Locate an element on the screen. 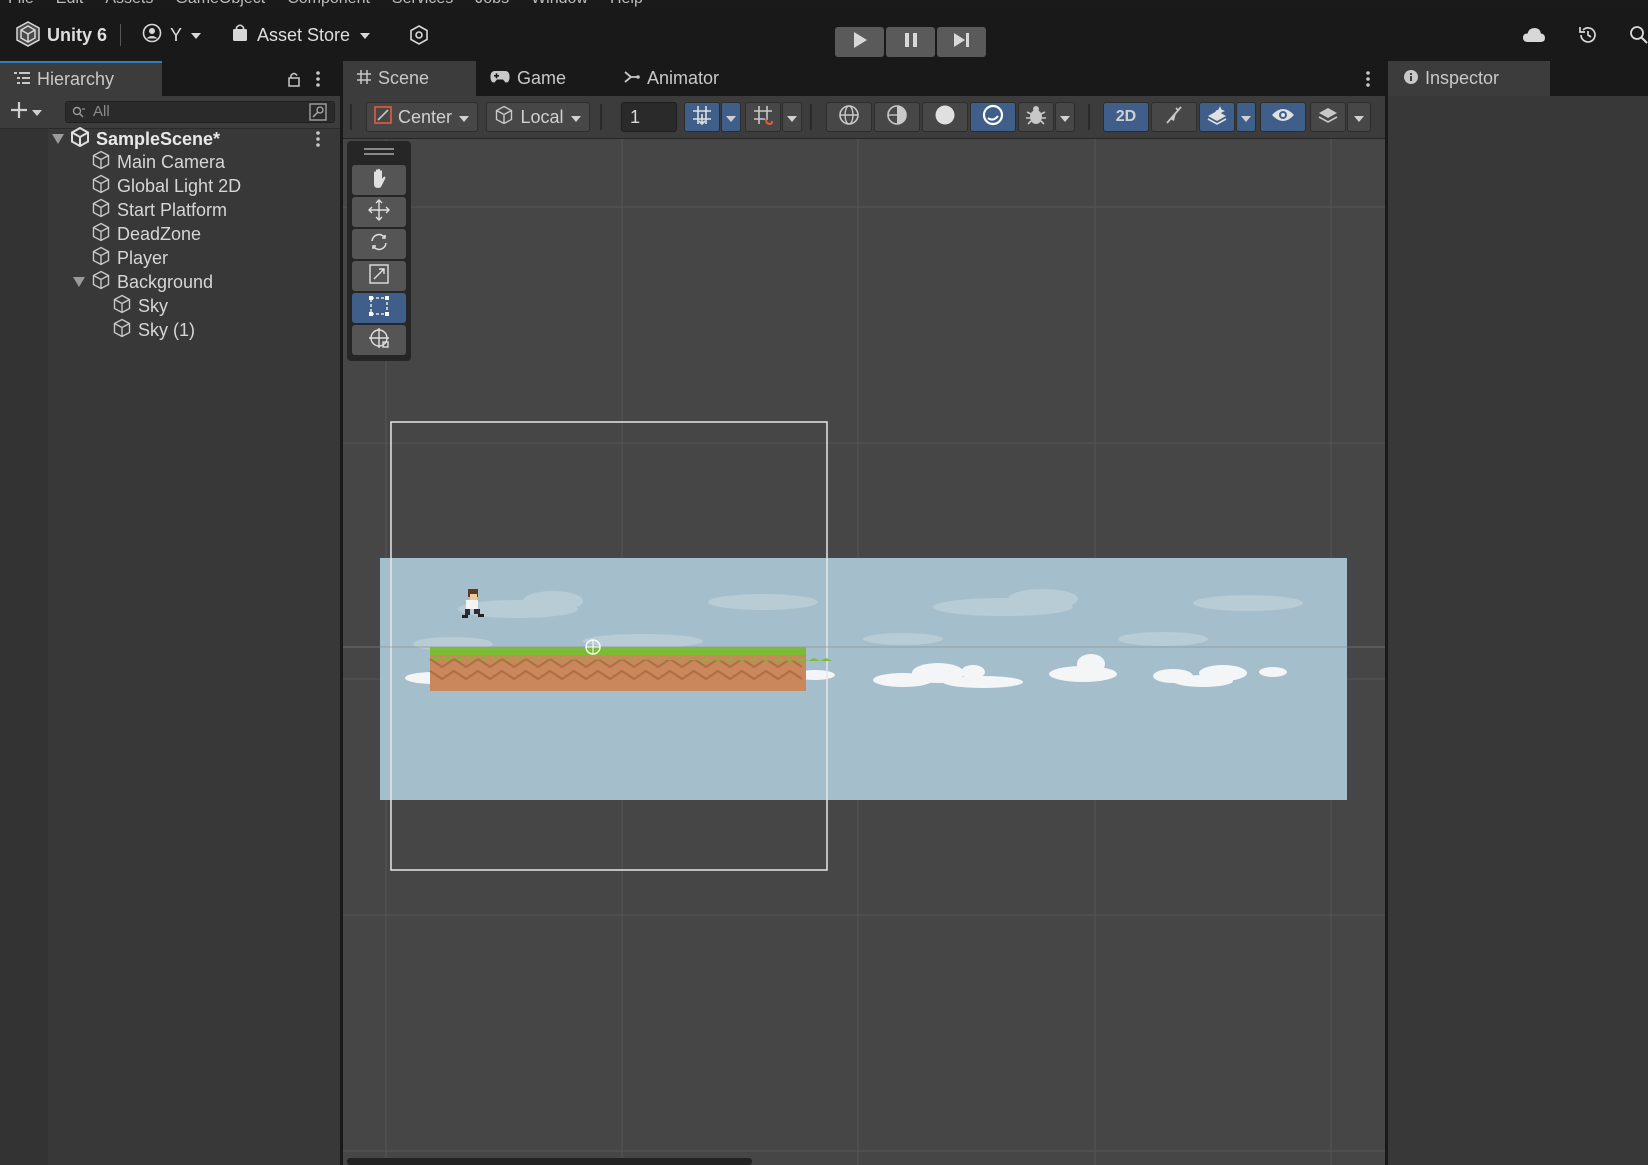 The width and height of the screenshot is (1648, 1165). draw-mode-shaded-button is located at coordinates (945, 117).